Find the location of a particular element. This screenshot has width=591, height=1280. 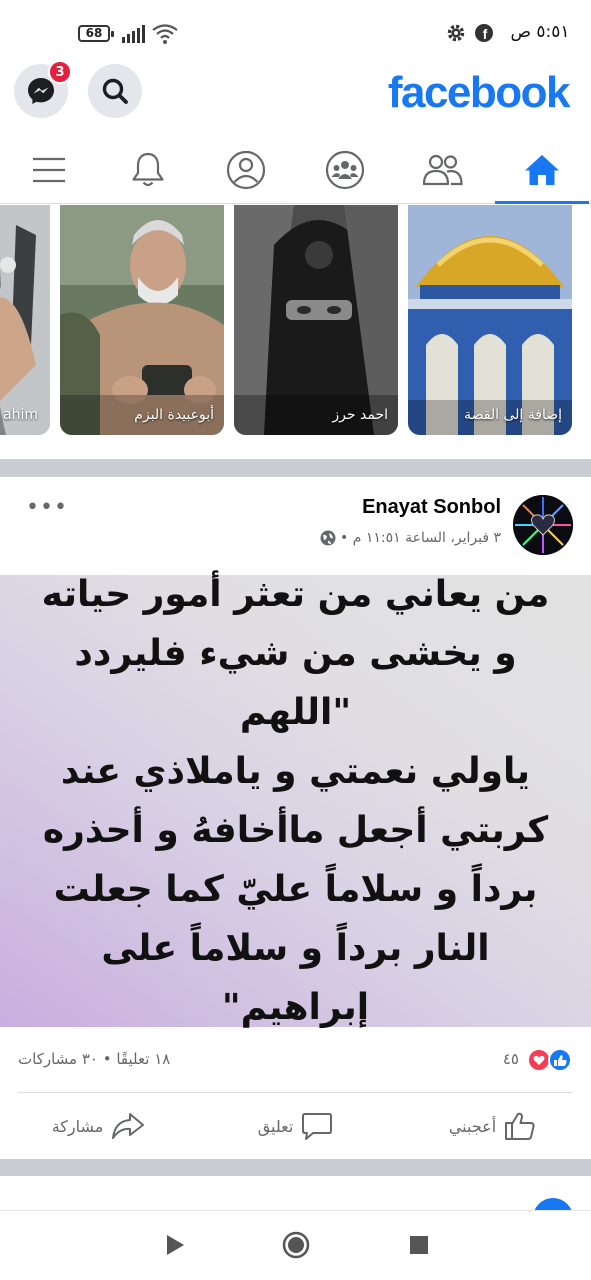

post-actions: أعجبني تعليق مشاركة is located at coordinates (295, 1126).